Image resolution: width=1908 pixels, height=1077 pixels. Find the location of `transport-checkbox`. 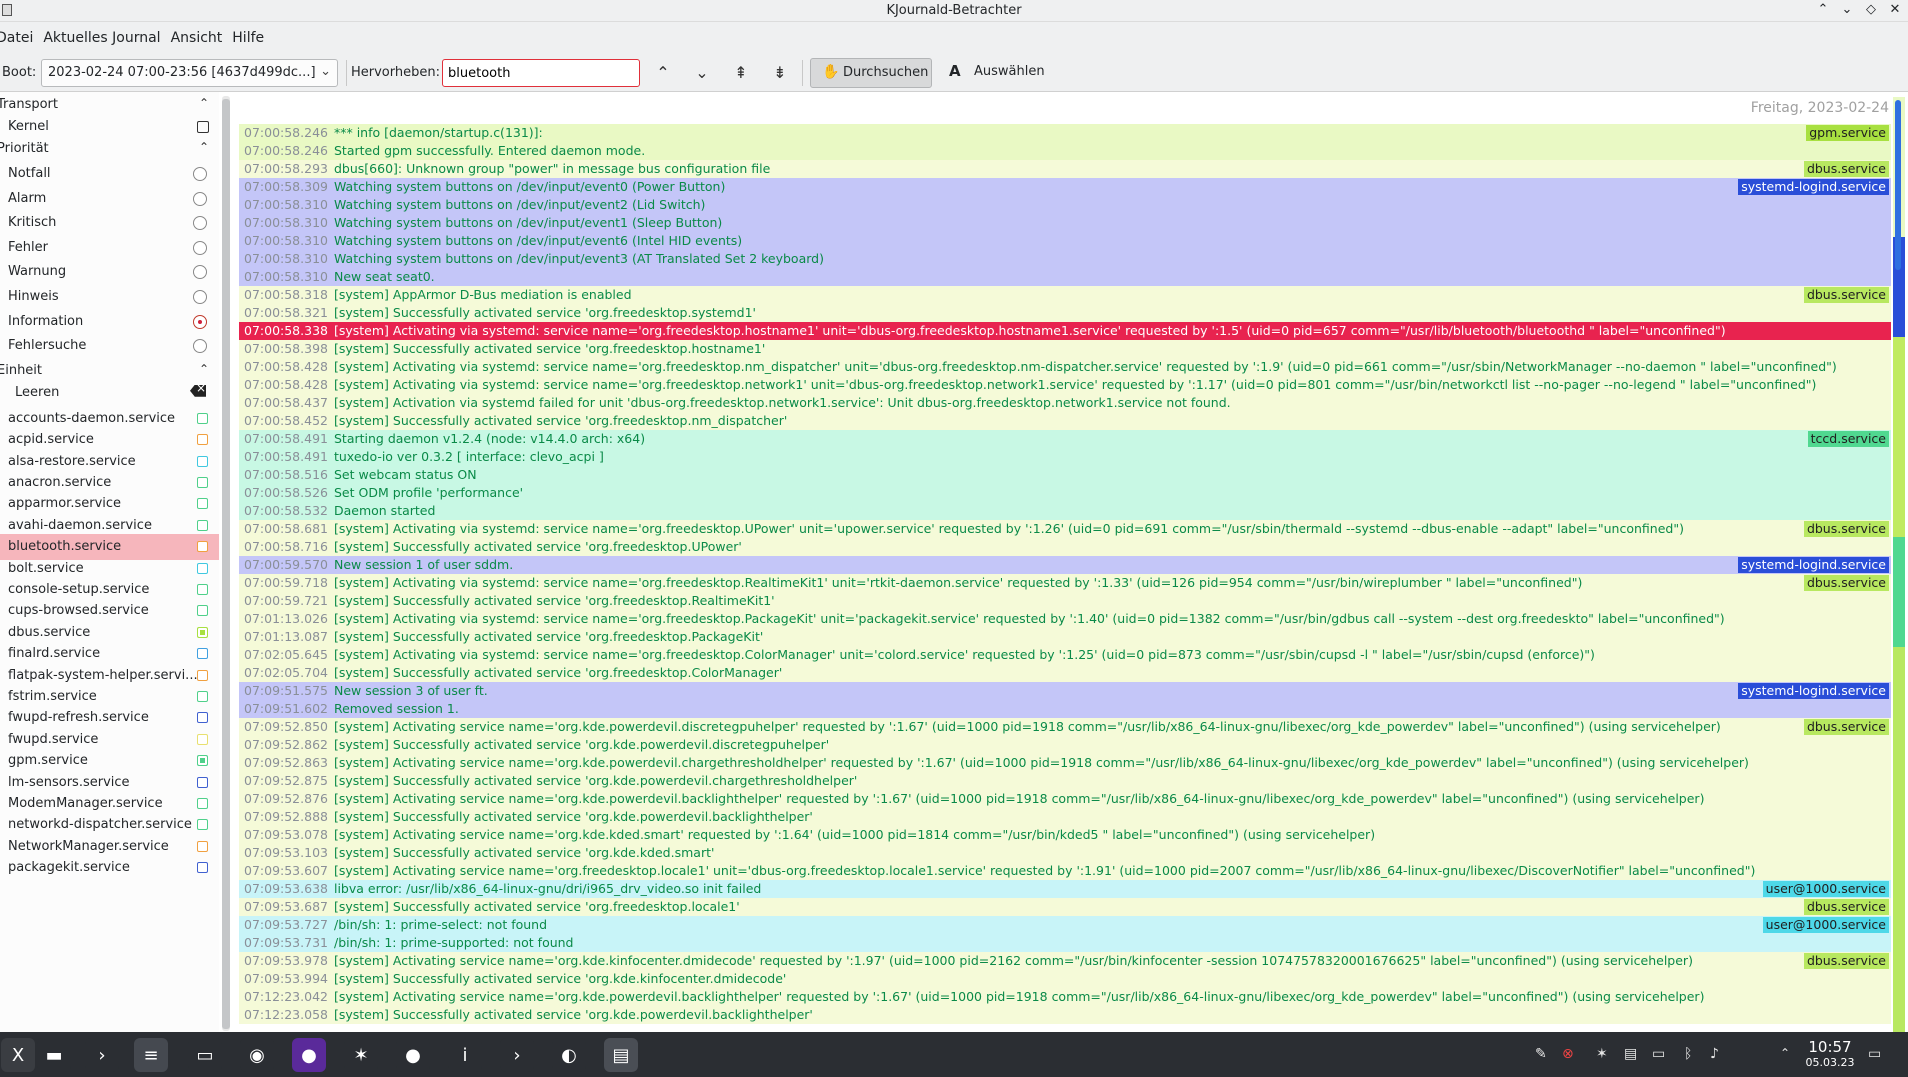

transport-checkbox is located at coordinates (203, 127).